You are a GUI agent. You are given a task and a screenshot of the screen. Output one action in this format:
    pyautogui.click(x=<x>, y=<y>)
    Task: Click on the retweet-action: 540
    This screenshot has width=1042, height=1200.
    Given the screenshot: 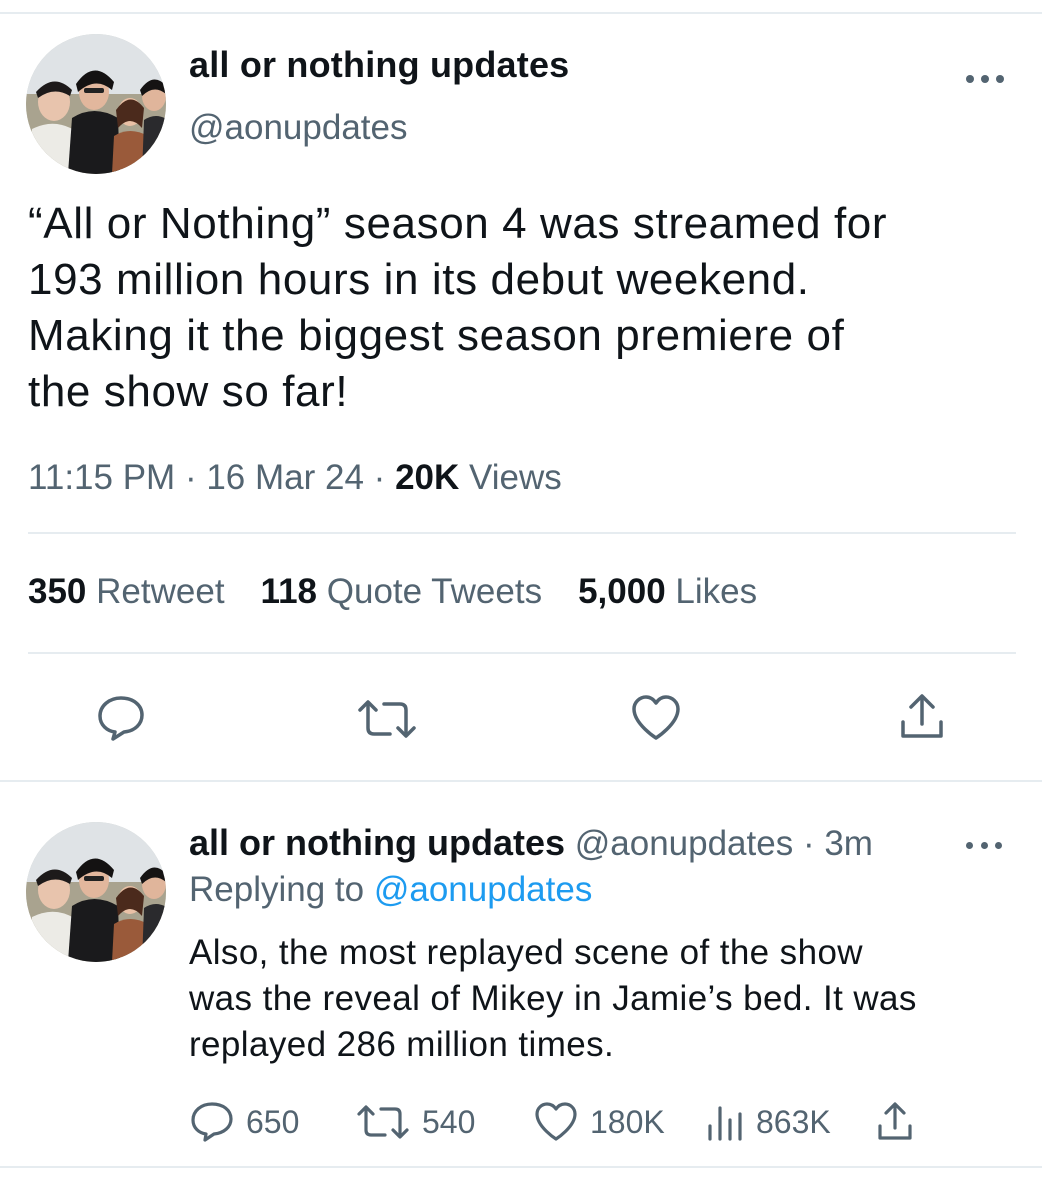 What is the action you would take?
    pyautogui.click(x=415, y=1122)
    